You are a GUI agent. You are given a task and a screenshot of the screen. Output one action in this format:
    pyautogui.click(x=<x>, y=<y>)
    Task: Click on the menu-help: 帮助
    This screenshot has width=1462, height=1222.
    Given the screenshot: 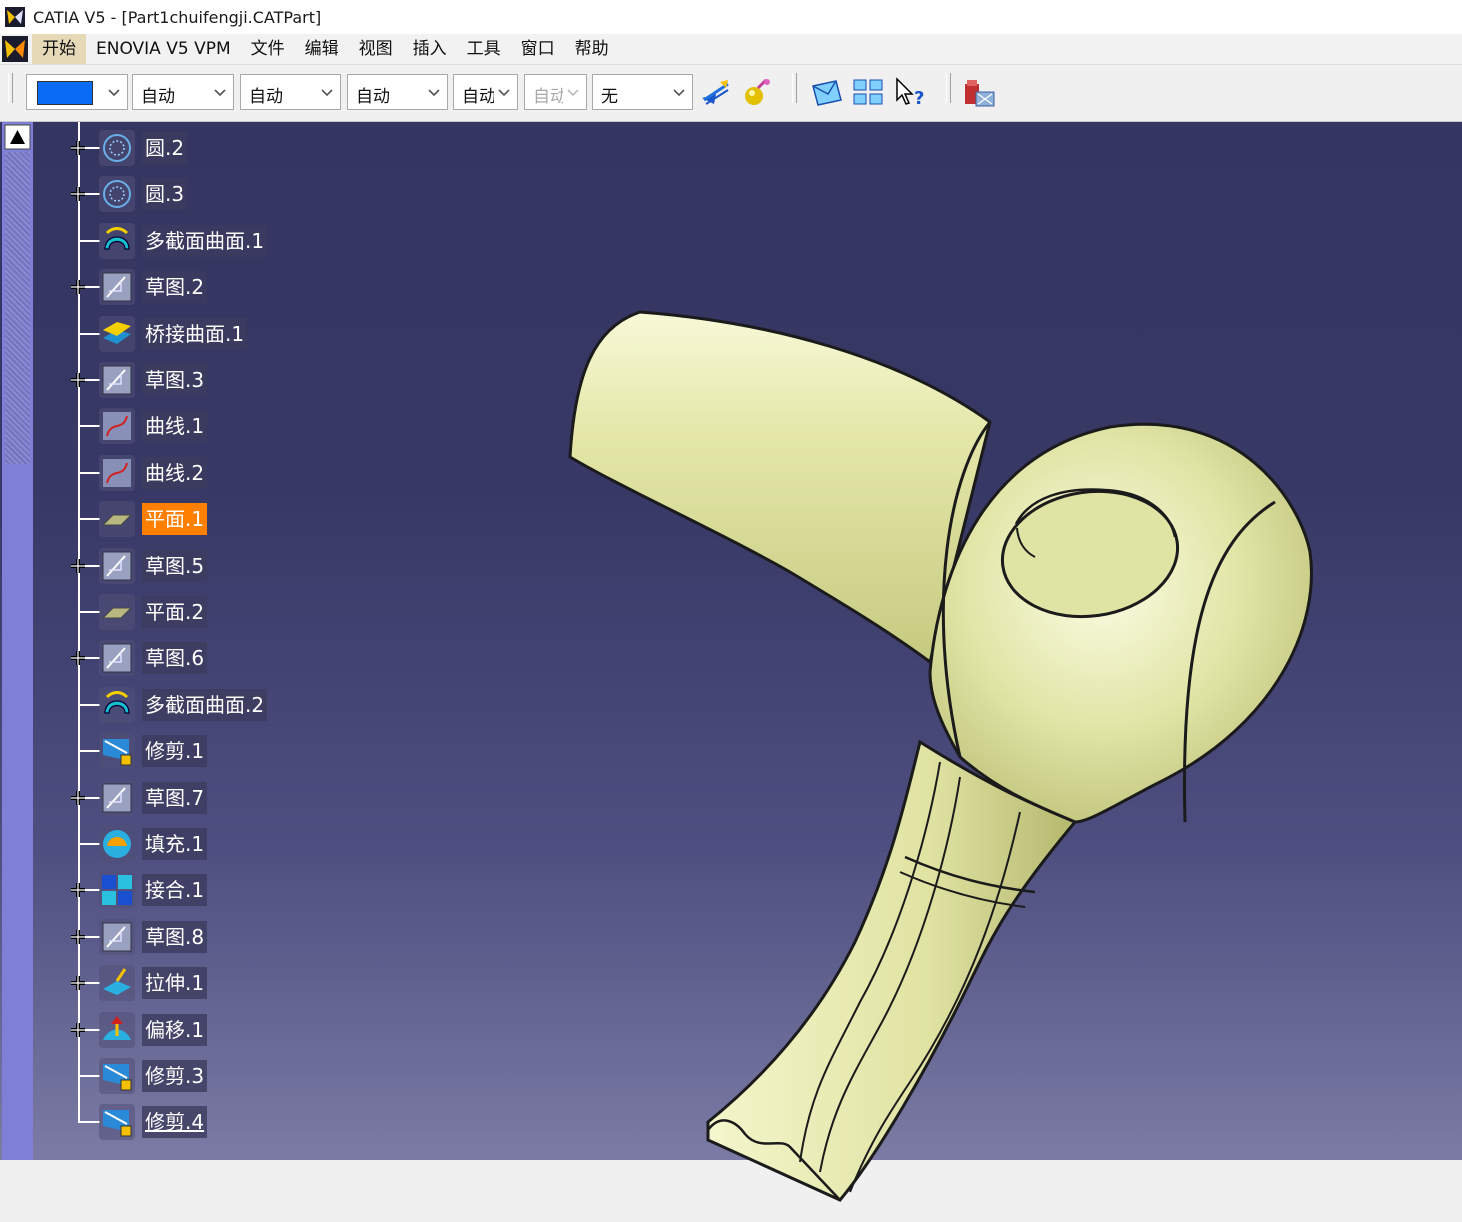 What is the action you would take?
    pyautogui.click(x=592, y=49)
    